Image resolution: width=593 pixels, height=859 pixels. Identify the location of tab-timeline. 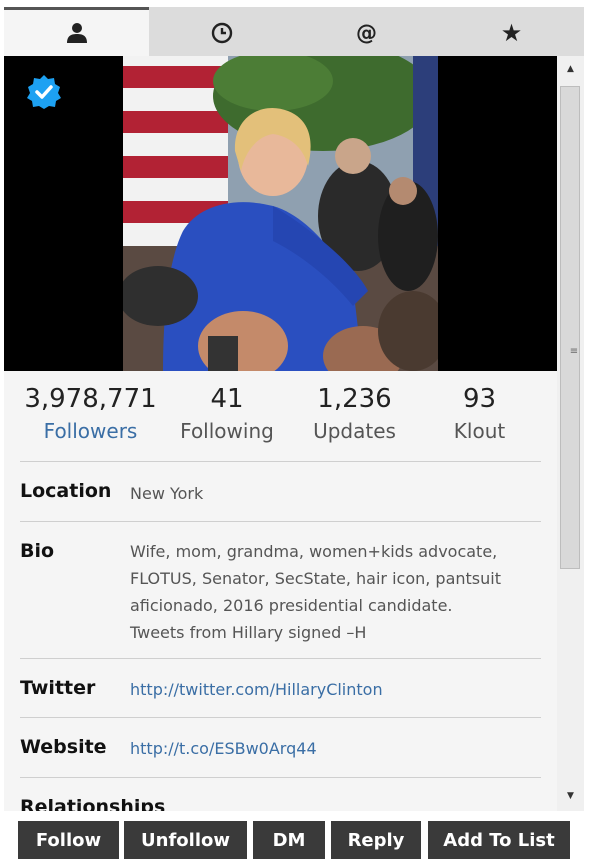
(221, 31).